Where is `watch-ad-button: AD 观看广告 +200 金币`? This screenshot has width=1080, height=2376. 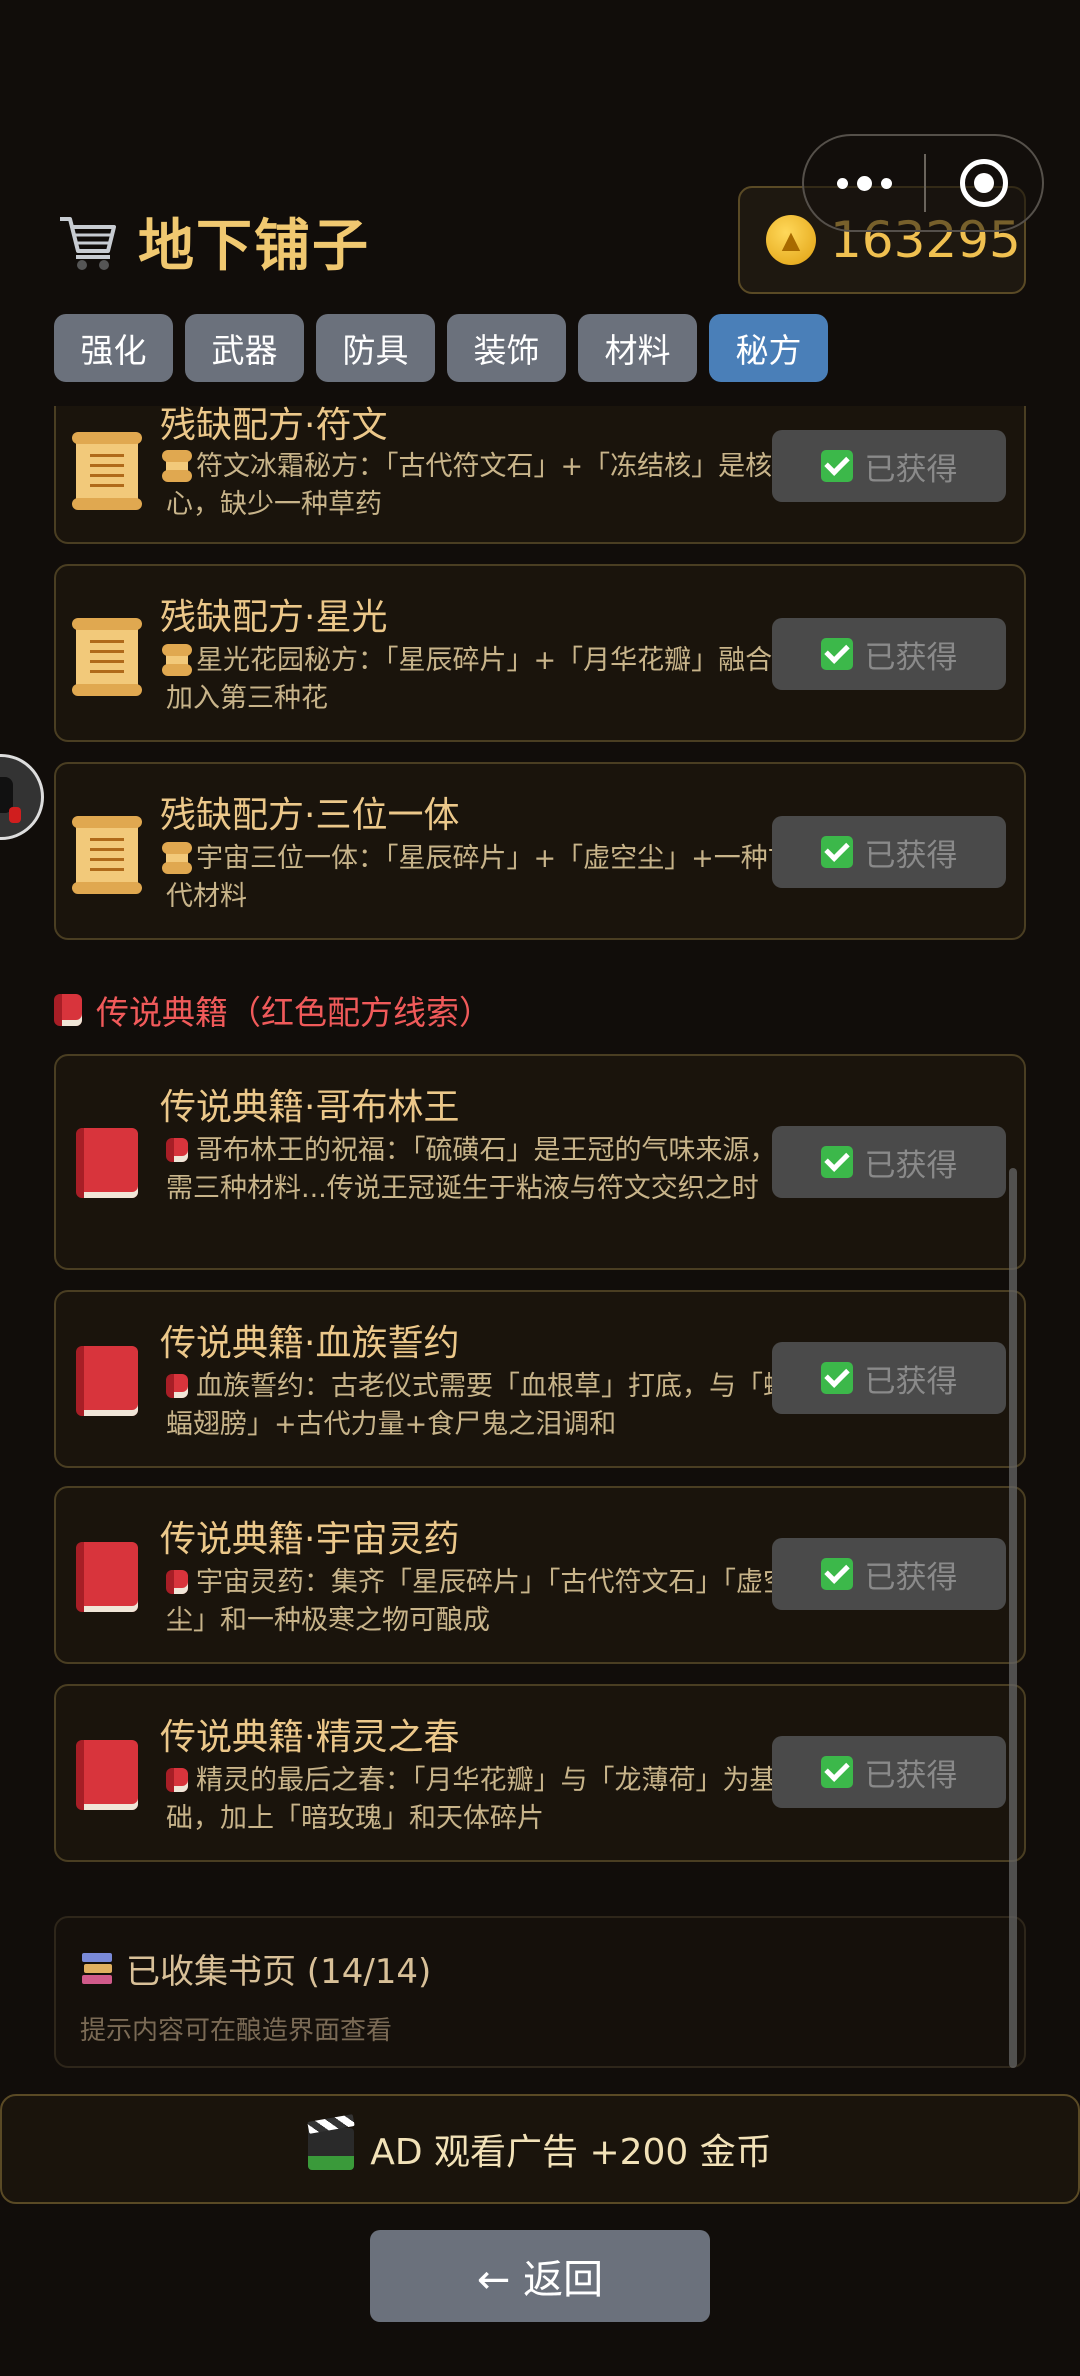
watch-ad-button: AD 观看广告 +200 金币 is located at coordinates (540, 2149).